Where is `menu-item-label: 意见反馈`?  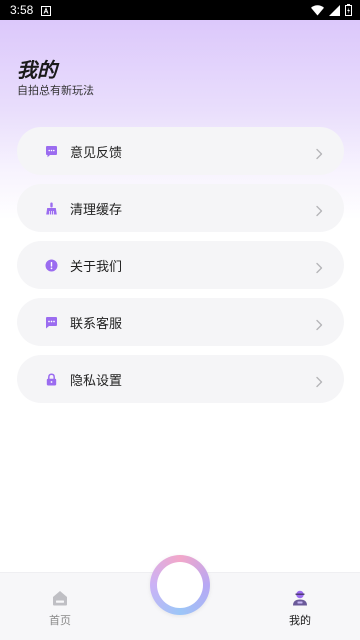 menu-item-label: 意见反馈 is located at coordinates (96, 153).